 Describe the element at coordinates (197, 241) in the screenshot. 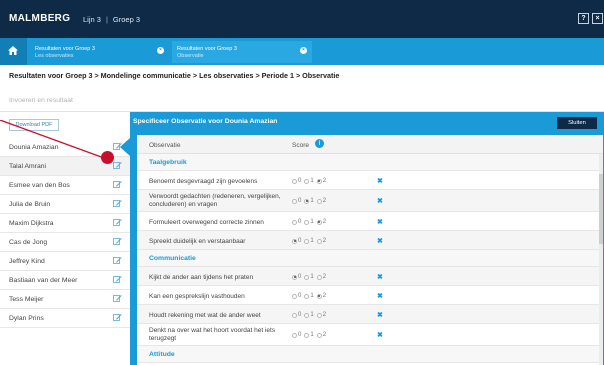

I see `observation-label: Spreekt duidelijk en verstaanbaar` at that location.